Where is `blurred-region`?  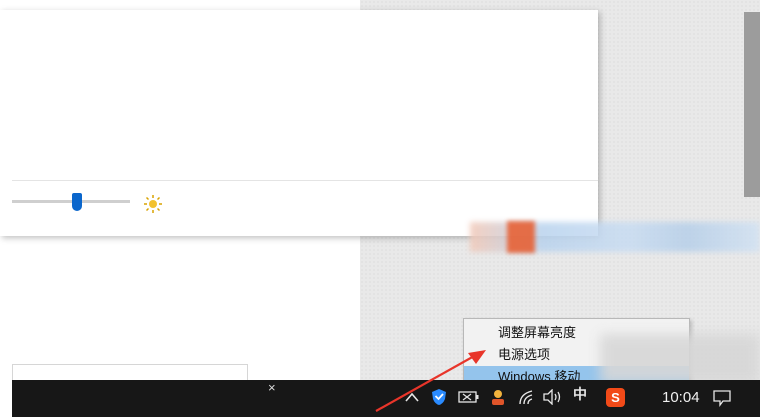 blurred-region is located at coordinates (680, 359).